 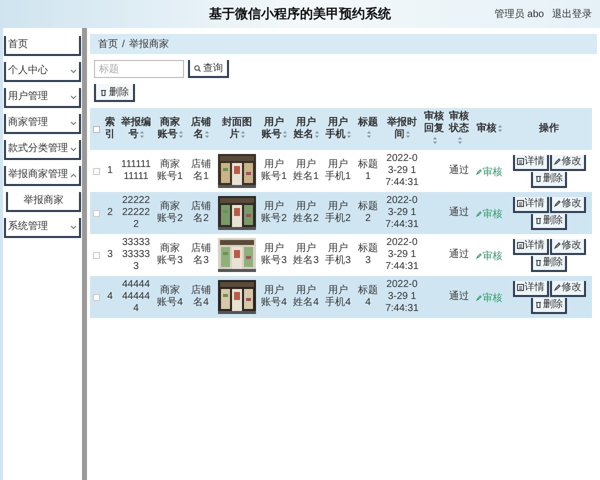 I want to click on table-cell: 用户手机3, so click(x=338, y=255).